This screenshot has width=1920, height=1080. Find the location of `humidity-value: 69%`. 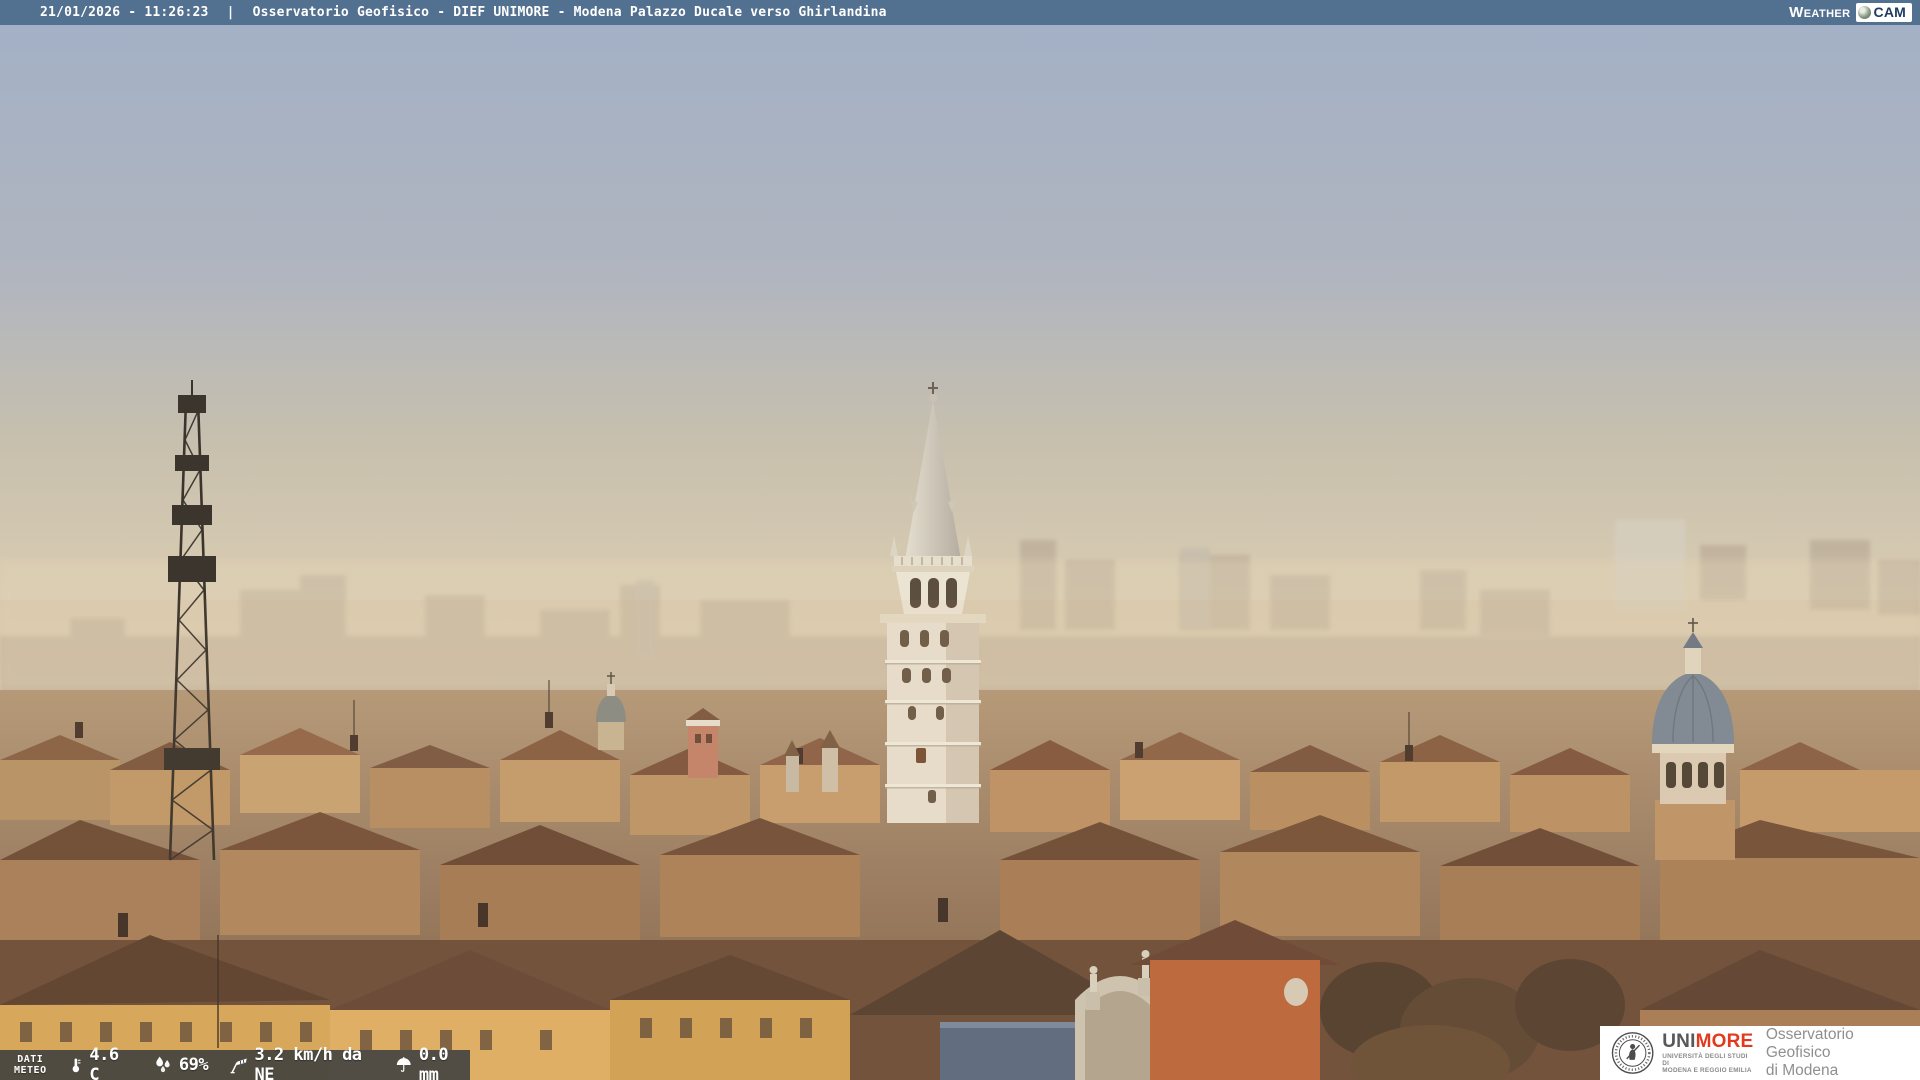

humidity-value: 69% is located at coordinates (193, 1065).